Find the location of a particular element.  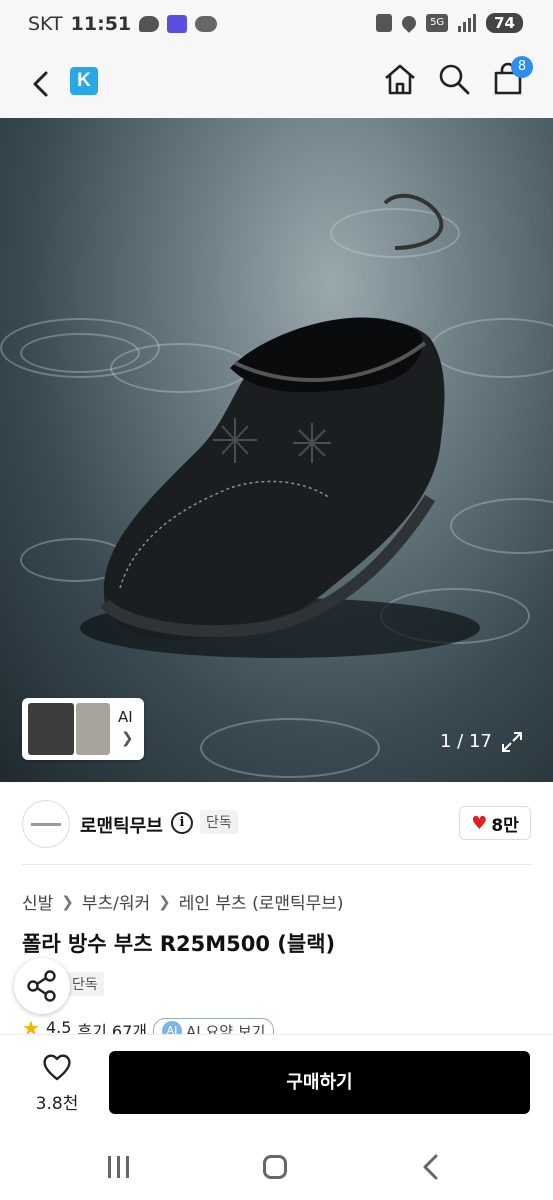

divider is located at coordinates (276, 864).